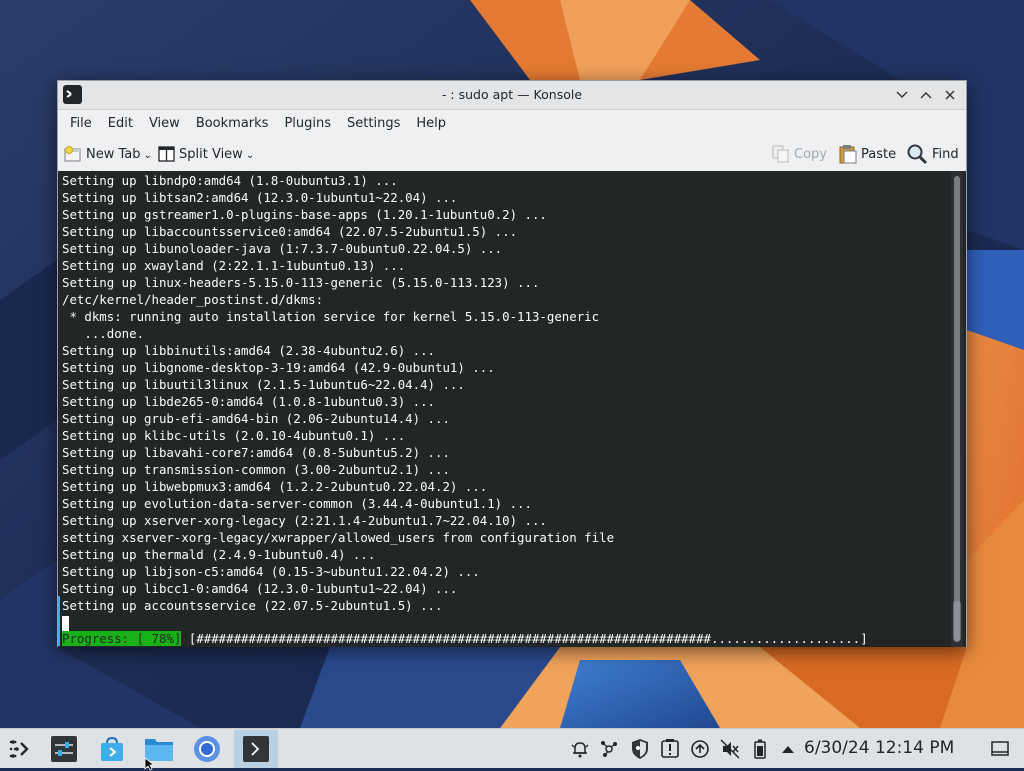 Image resolution: width=1024 pixels, height=771 pixels. What do you see at coordinates (640, 749) in the screenshot?
I see `security-shield-icon` at bounding box center [640, 749].